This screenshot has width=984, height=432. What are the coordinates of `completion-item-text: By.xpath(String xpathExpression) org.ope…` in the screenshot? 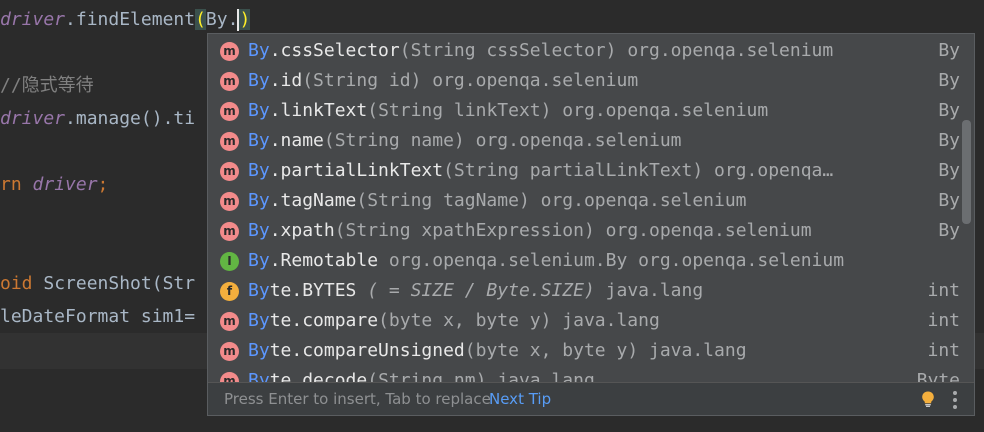 It's located at (574, 231).